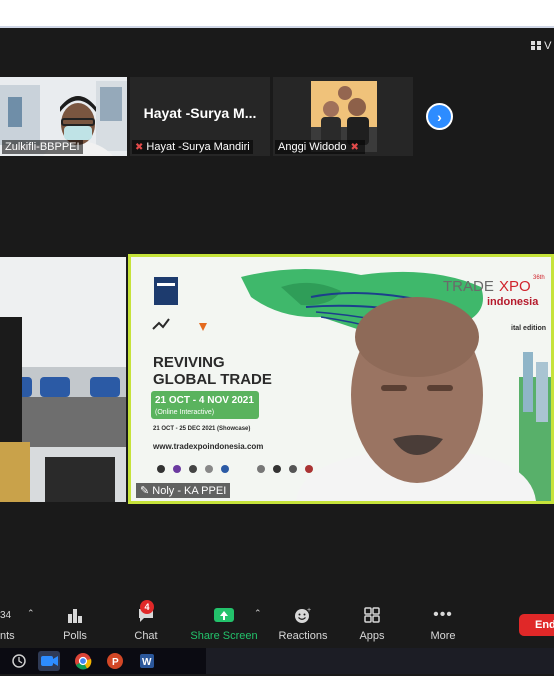  What do you see at coordinates (372, 615) in the screenshot?
I see `apps-icon` at bounding box center [372, 615].